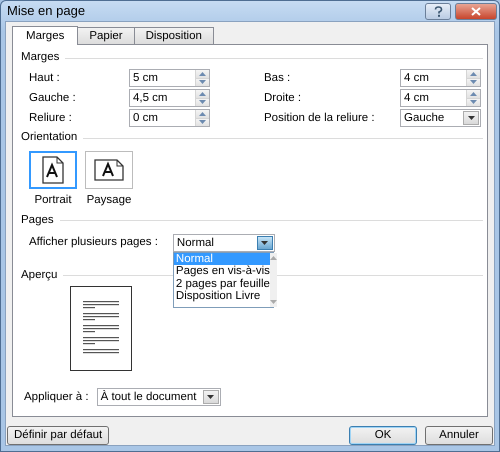 The width and height of the screenshot is (500, 452). I want to click on spin-field: 0 cm, so click(169, 118).